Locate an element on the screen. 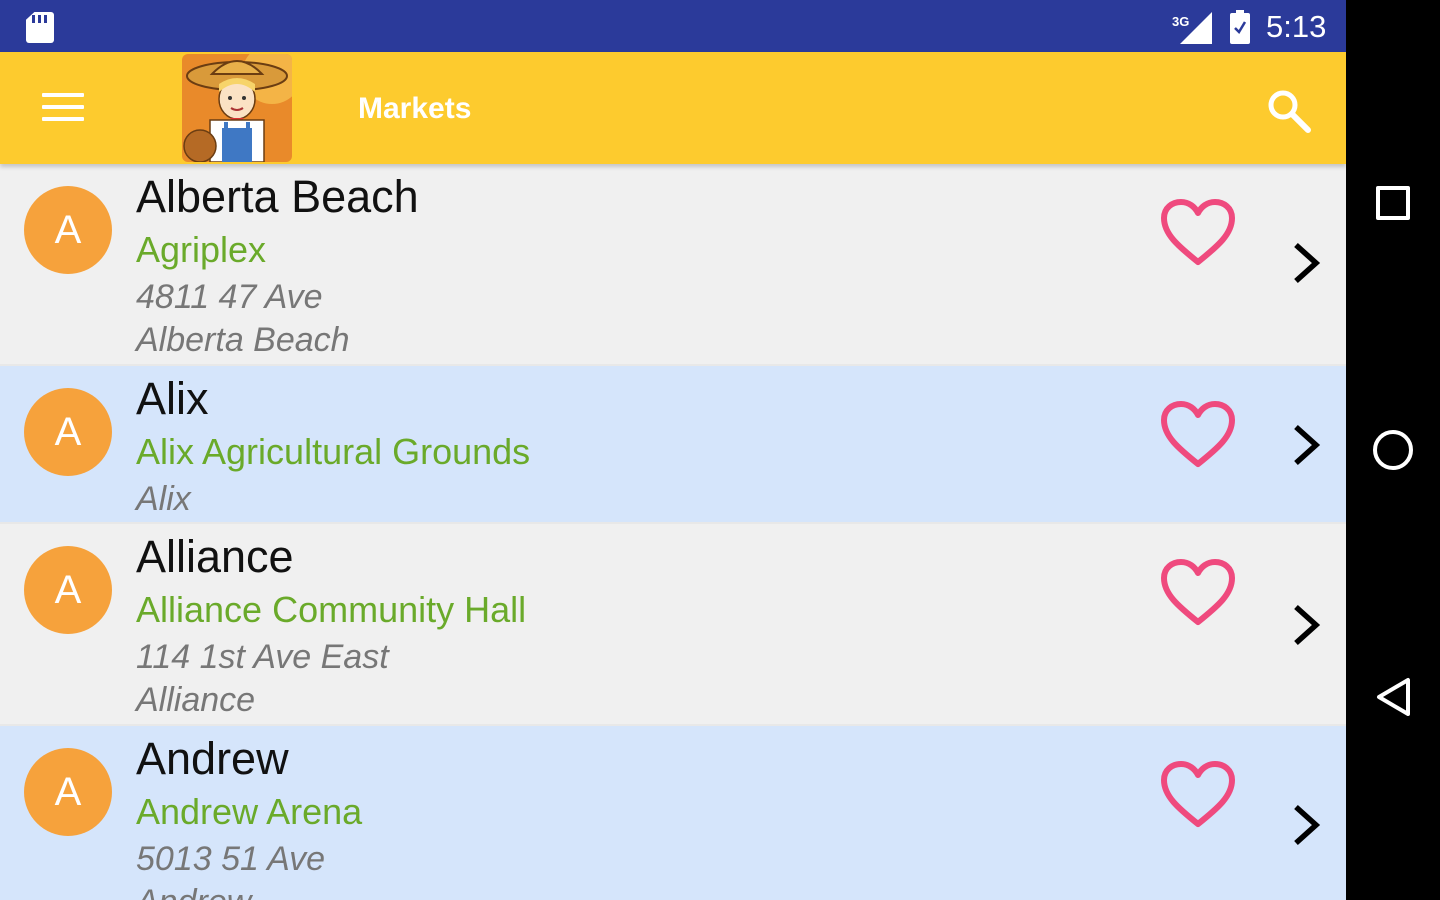  page-title: Markets is located at coordinates (415, 108).